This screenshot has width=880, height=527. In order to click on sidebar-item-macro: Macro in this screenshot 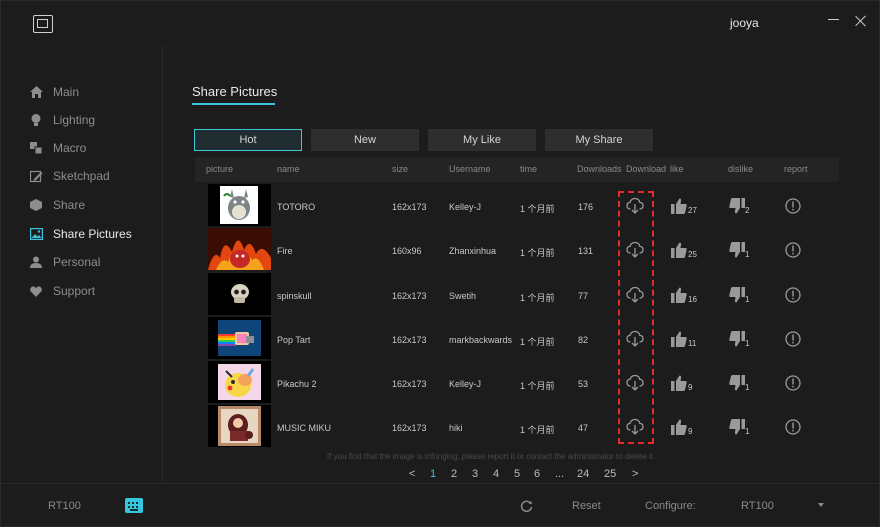, I will do `click(57, 148)`.